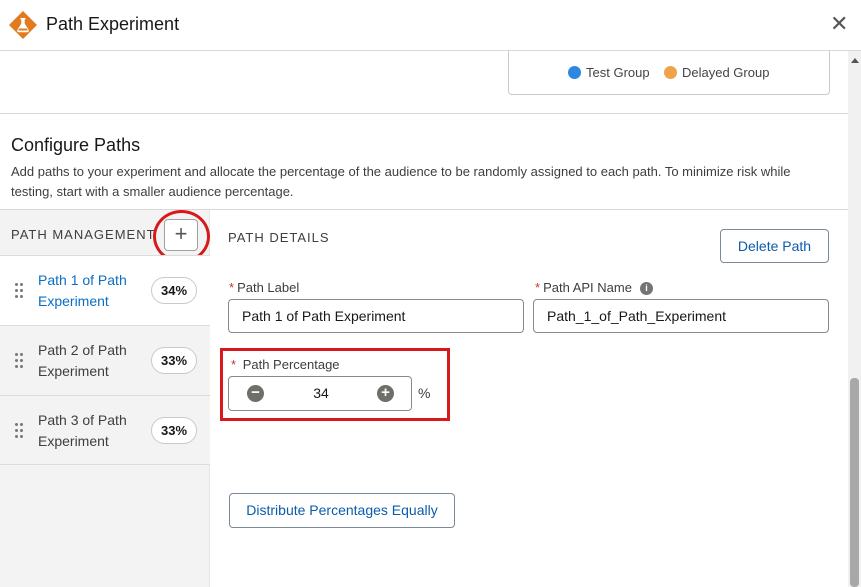 This screenshot has width=861, height=587. What do you see at coordinates (23, 25) in the screenshot?
I see `flask-icon` at bounding box center [23, 25].